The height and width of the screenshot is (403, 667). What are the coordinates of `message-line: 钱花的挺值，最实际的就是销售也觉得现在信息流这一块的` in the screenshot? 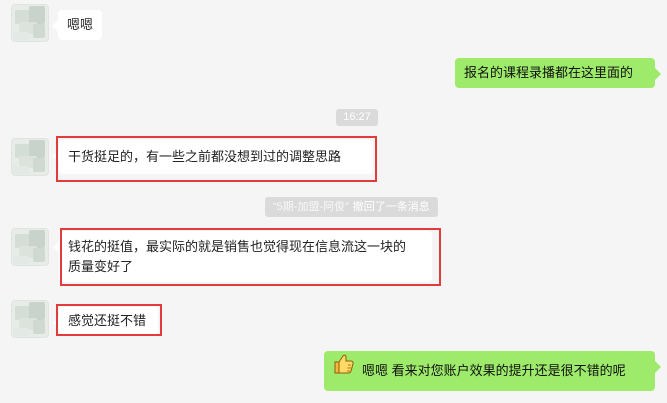 It's located at (237, 246).